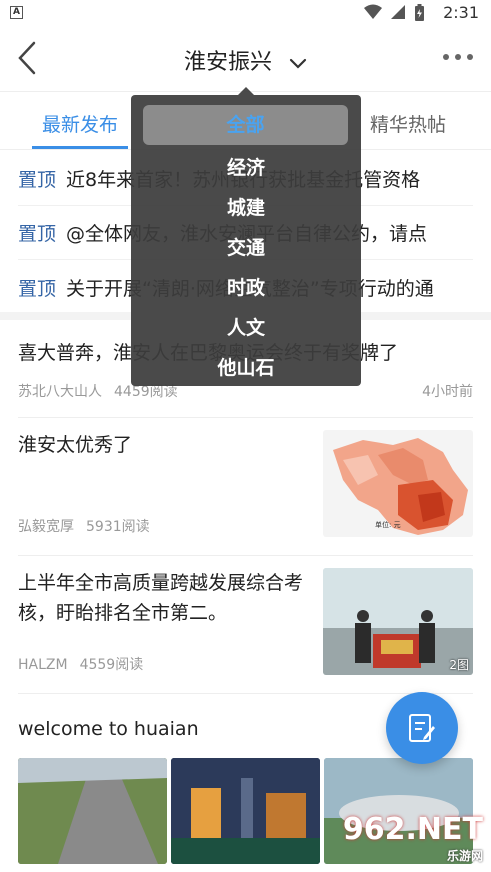 This screenshot has width=491, height=872. What do you see at coordinates (111, 665) in the screenshot?
I see `post-views: 4559阅读` at bounding box center [111, 665].